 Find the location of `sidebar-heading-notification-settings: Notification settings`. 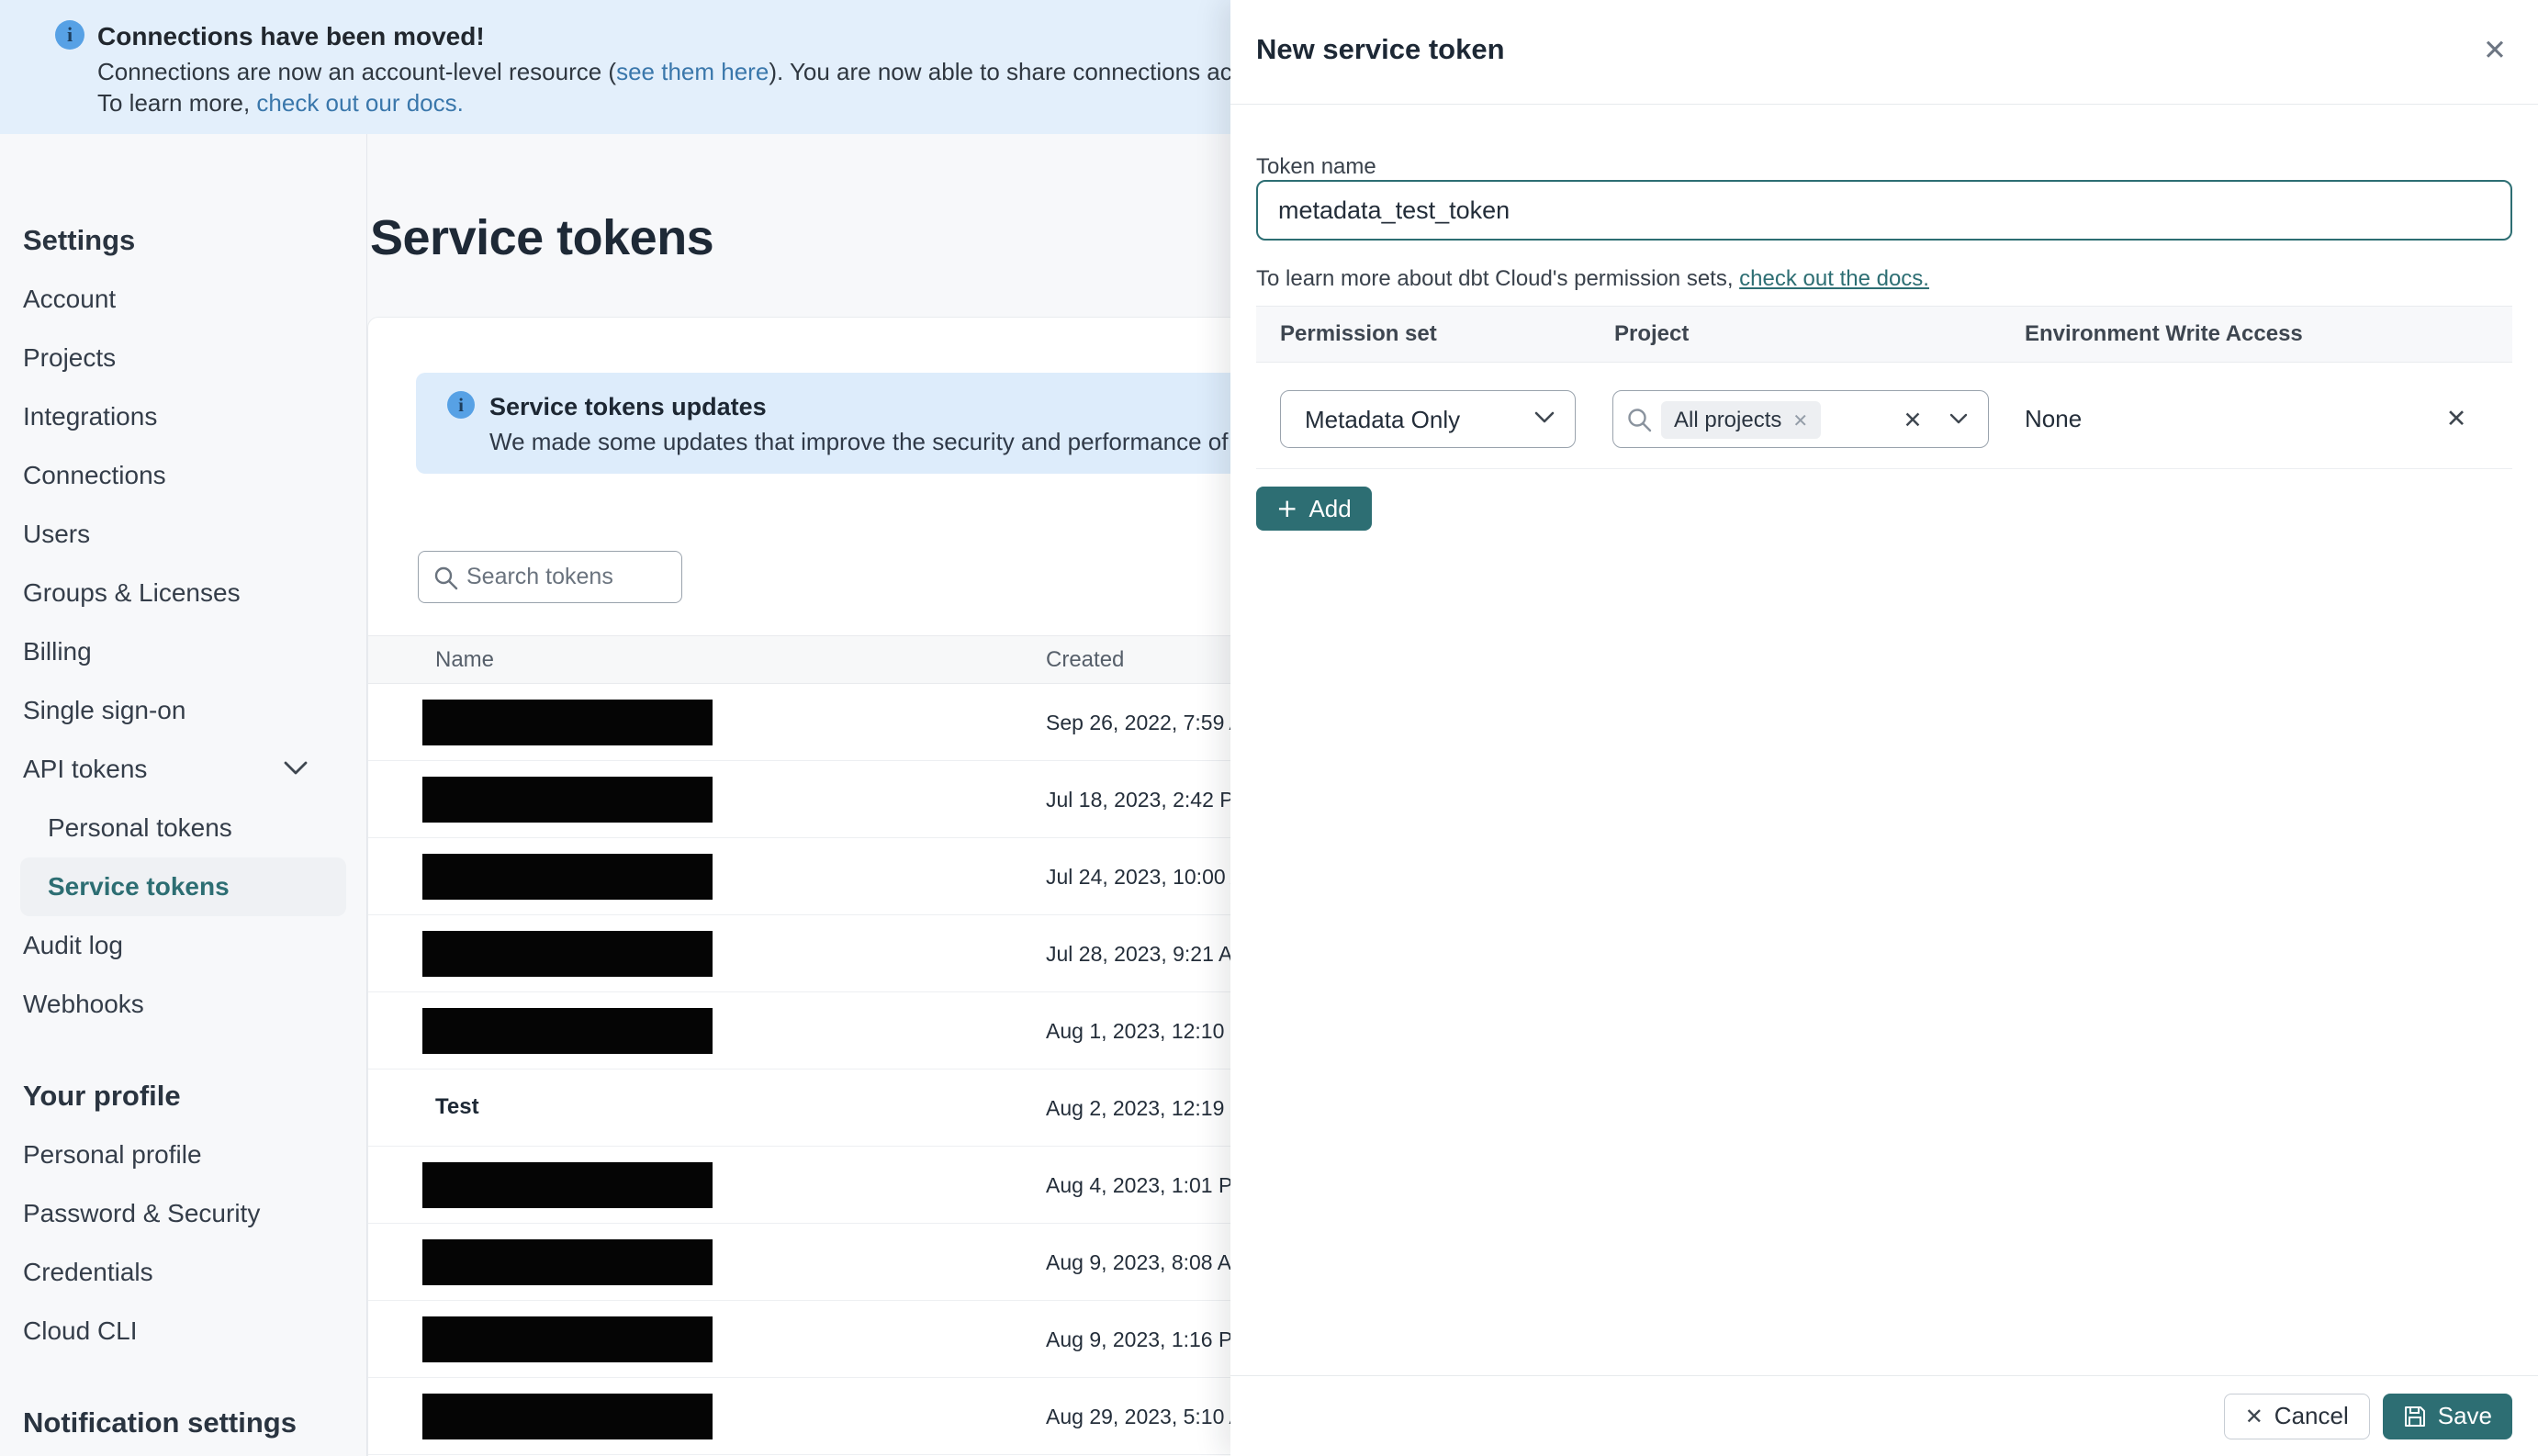

sidebar-heading-notification-settings: Notification settings is located at coordinates (160, 1422).